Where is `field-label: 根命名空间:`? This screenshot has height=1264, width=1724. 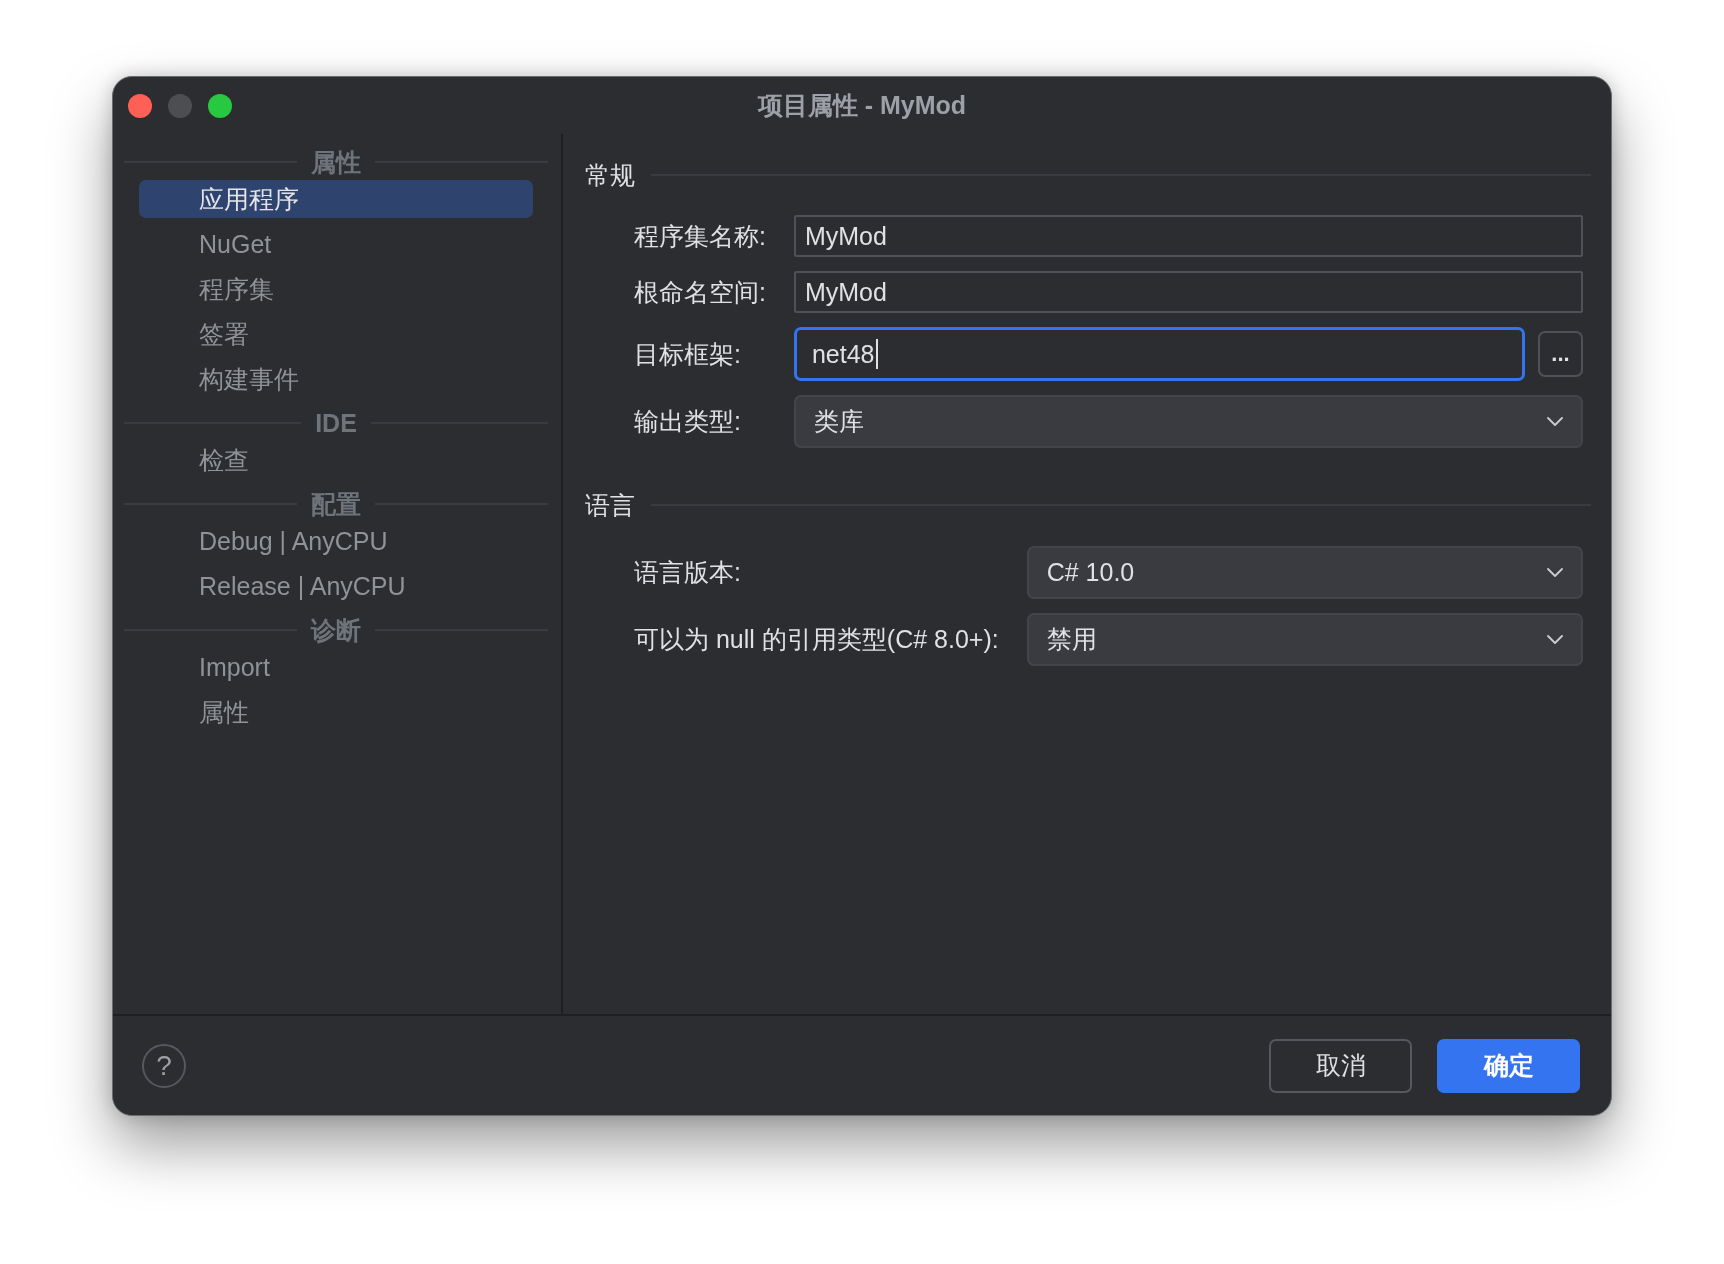
field-label: 根命名空间: is located at coordinates (700, 292).